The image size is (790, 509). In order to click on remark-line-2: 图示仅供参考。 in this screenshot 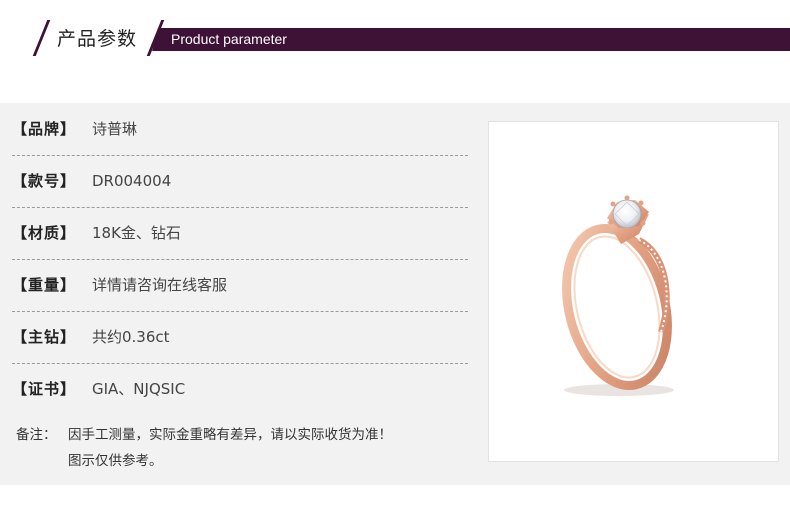, I will do `click(115, 461)`.